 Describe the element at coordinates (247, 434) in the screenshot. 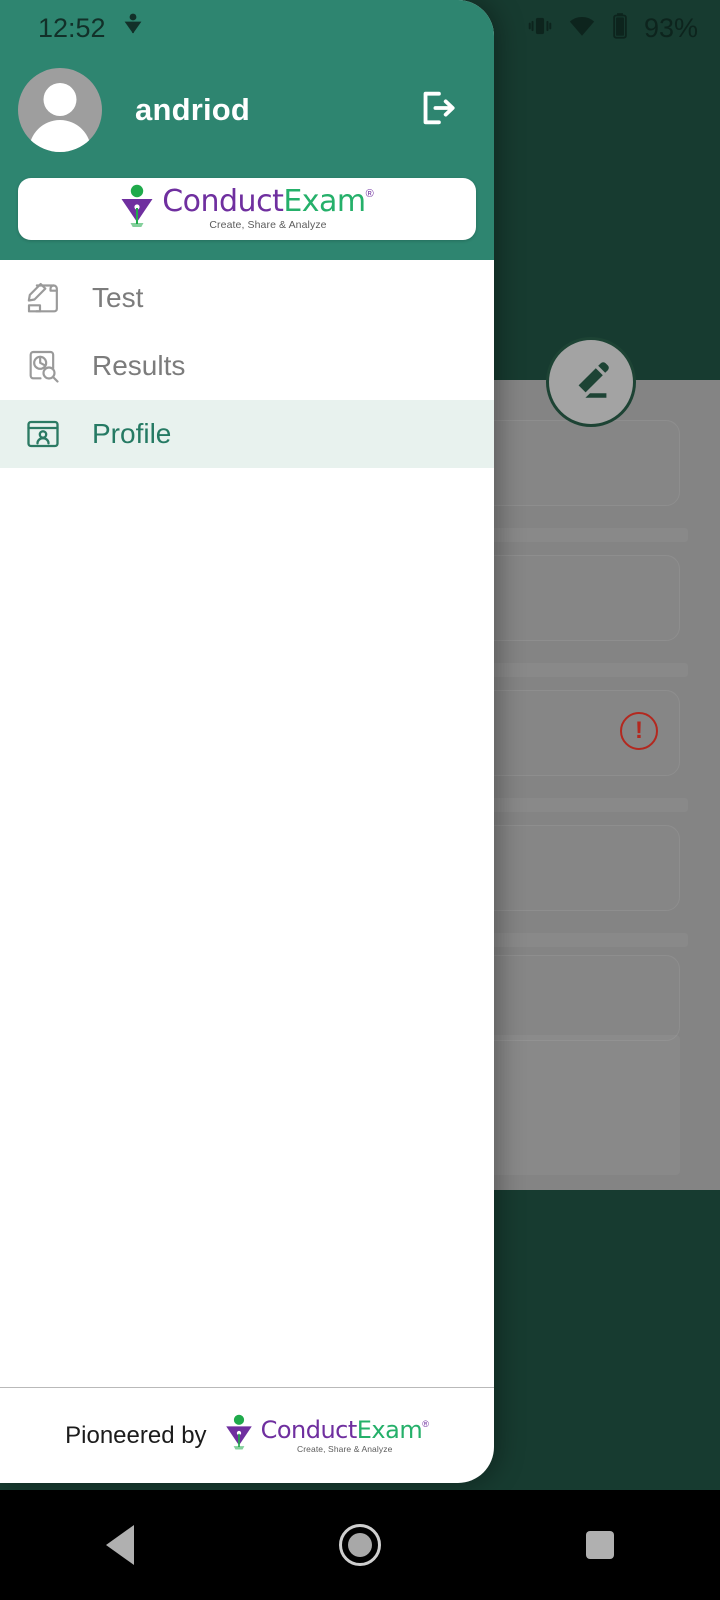

I see `menu-item-profile: Profile` at that location.